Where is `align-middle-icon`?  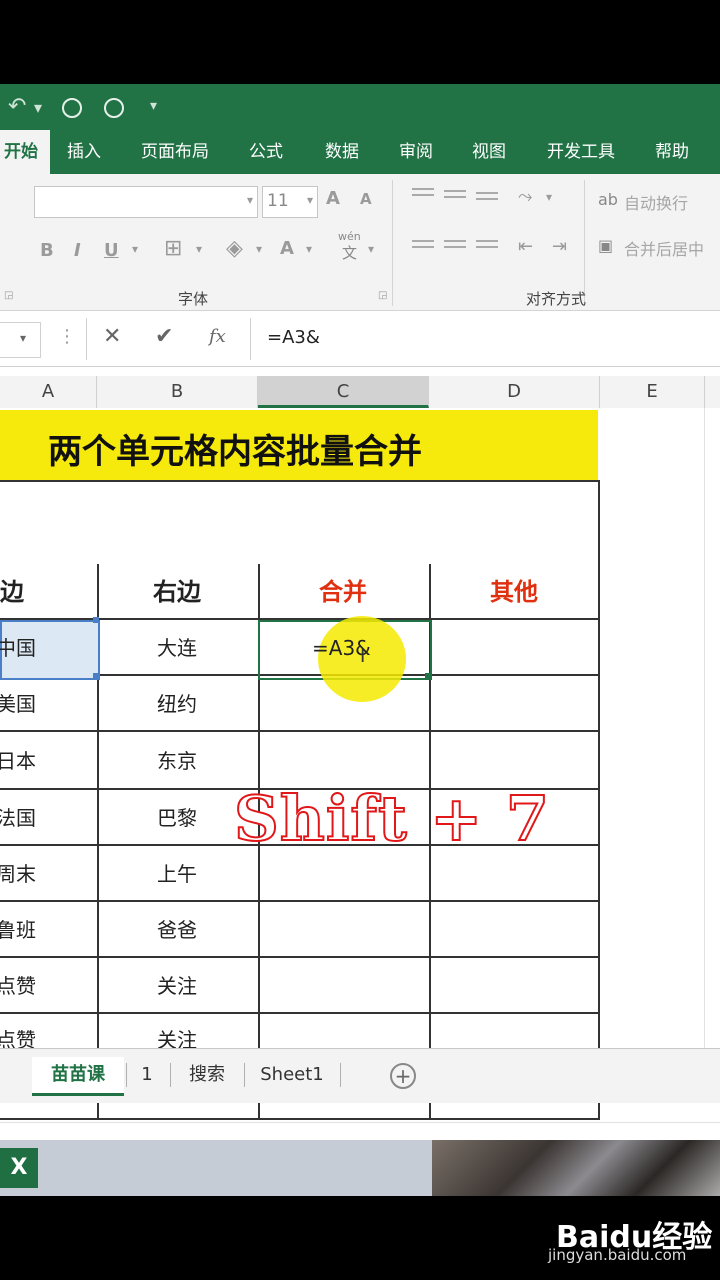 align-middle-icon is located at coordinates (455, 197).